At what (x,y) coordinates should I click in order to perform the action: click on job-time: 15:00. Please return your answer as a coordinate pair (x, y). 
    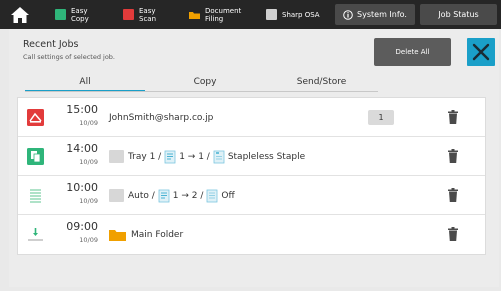
    Looking at the image, I should click on (82, 109).